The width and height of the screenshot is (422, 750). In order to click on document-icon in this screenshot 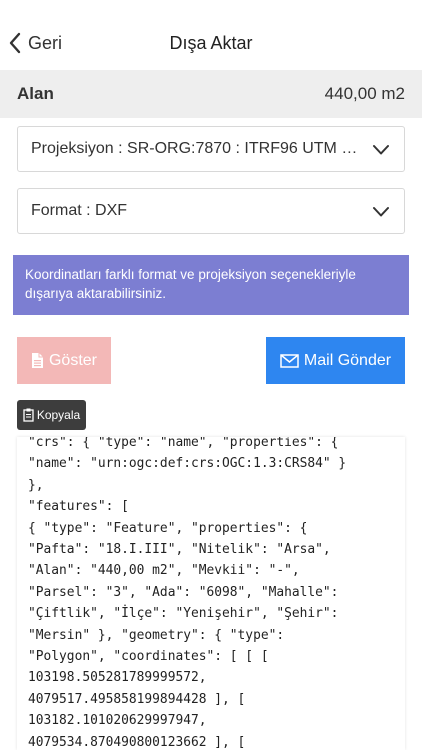, I will do `click(37, 360)`.